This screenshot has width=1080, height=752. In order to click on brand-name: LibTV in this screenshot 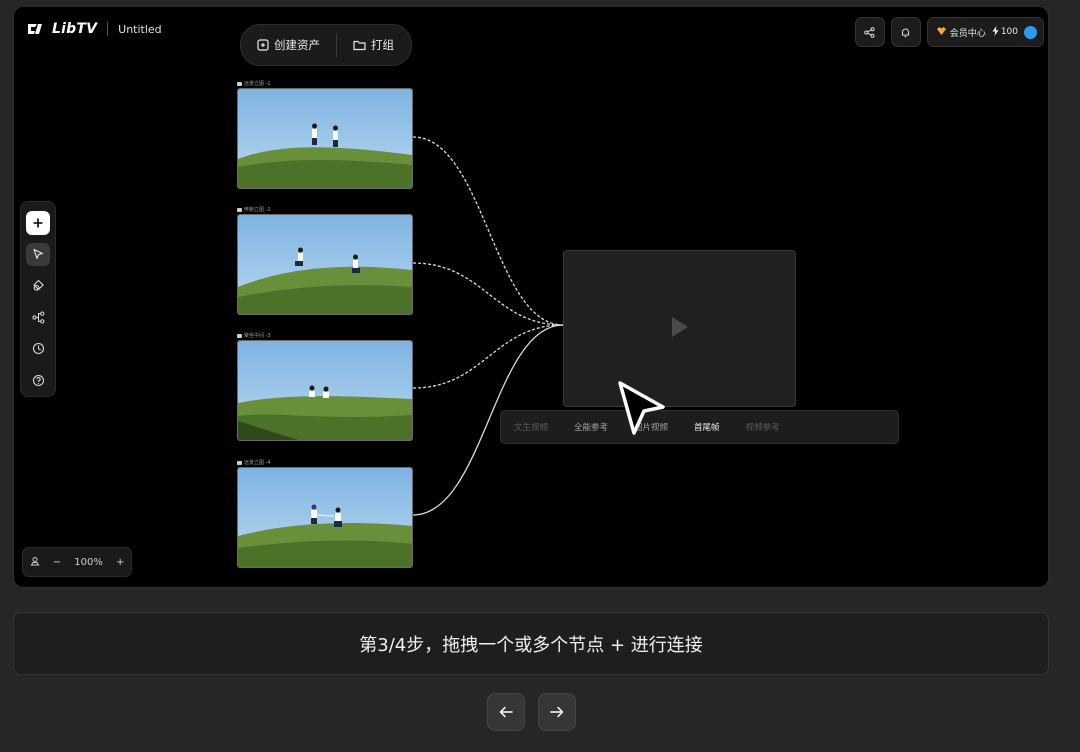, I will do `click(75, 29)`.